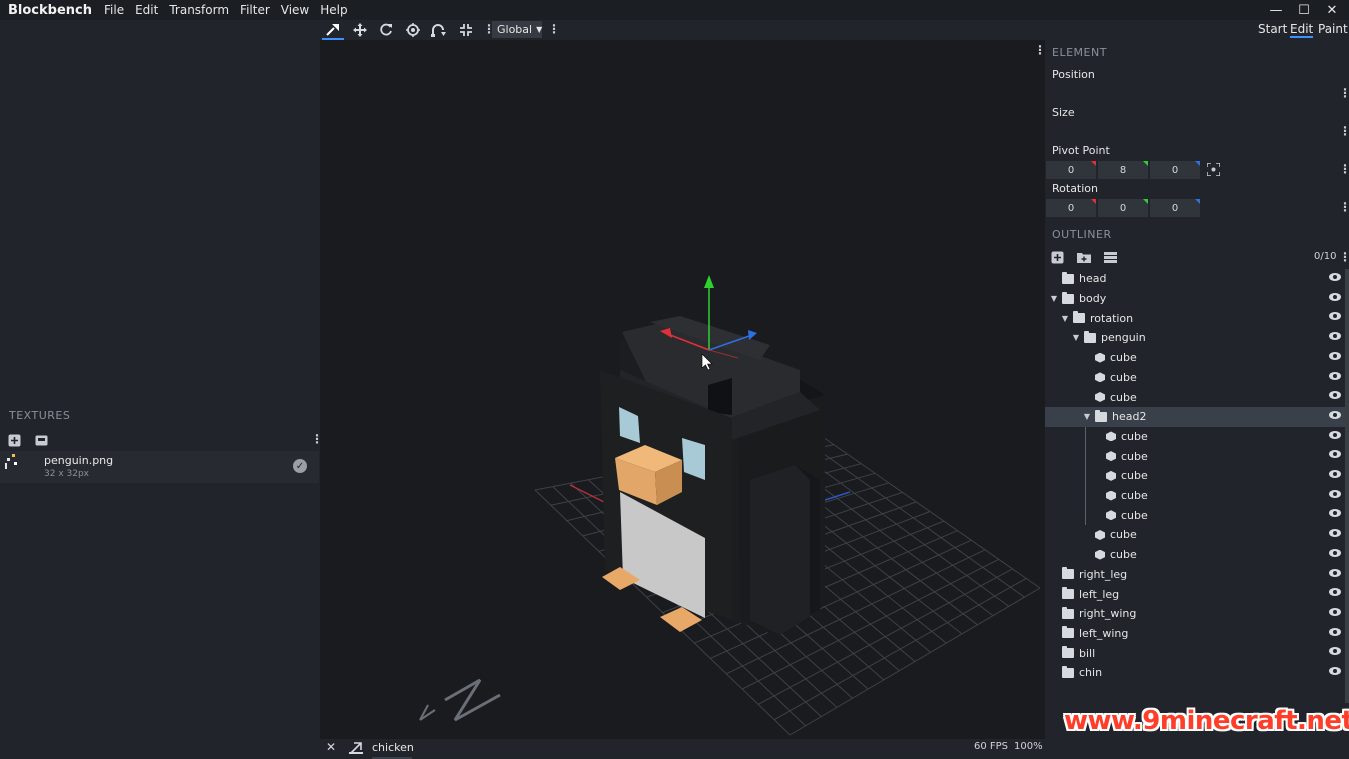  I want to click on outliner-label: right_leg, so click(1103, 574).